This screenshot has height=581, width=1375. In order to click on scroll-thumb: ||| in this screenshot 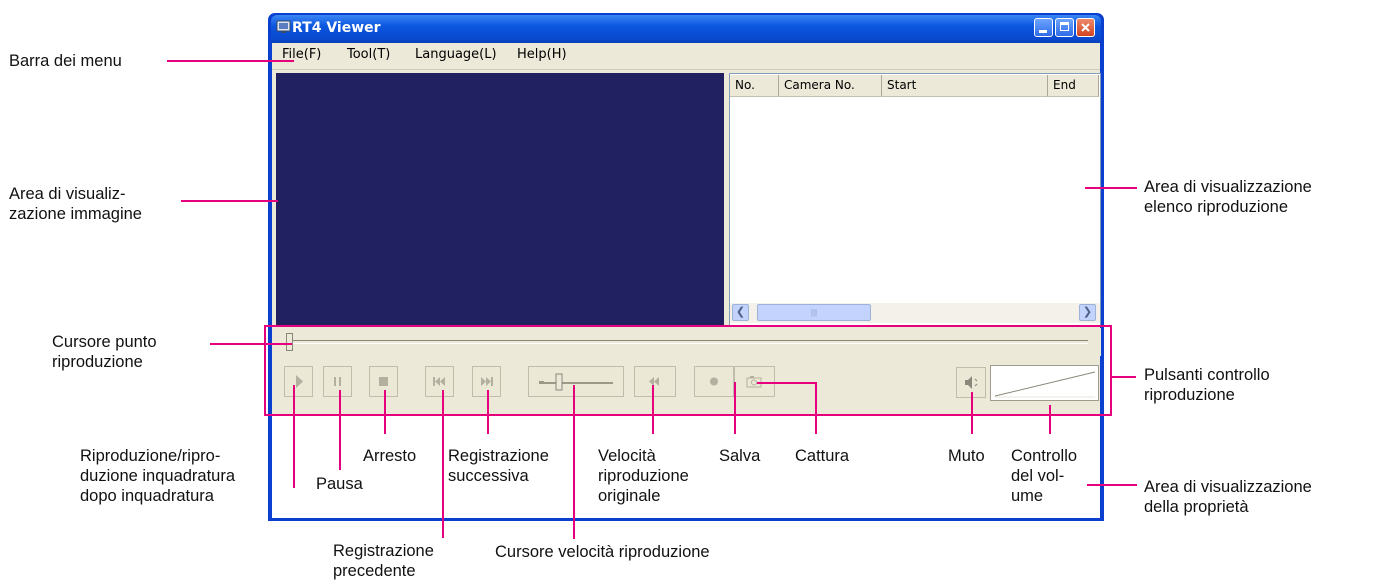, I will do `click(814, 312)`.